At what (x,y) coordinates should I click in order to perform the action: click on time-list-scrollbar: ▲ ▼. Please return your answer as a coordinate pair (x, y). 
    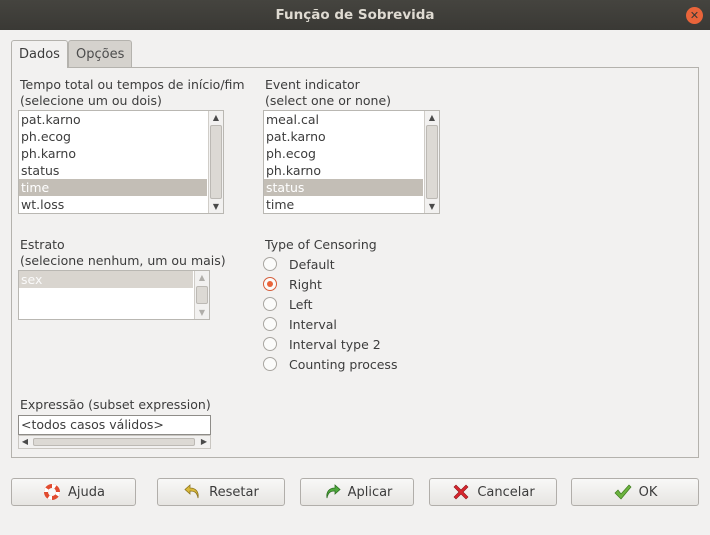
    Looking at the image, I should click on (215, 162).